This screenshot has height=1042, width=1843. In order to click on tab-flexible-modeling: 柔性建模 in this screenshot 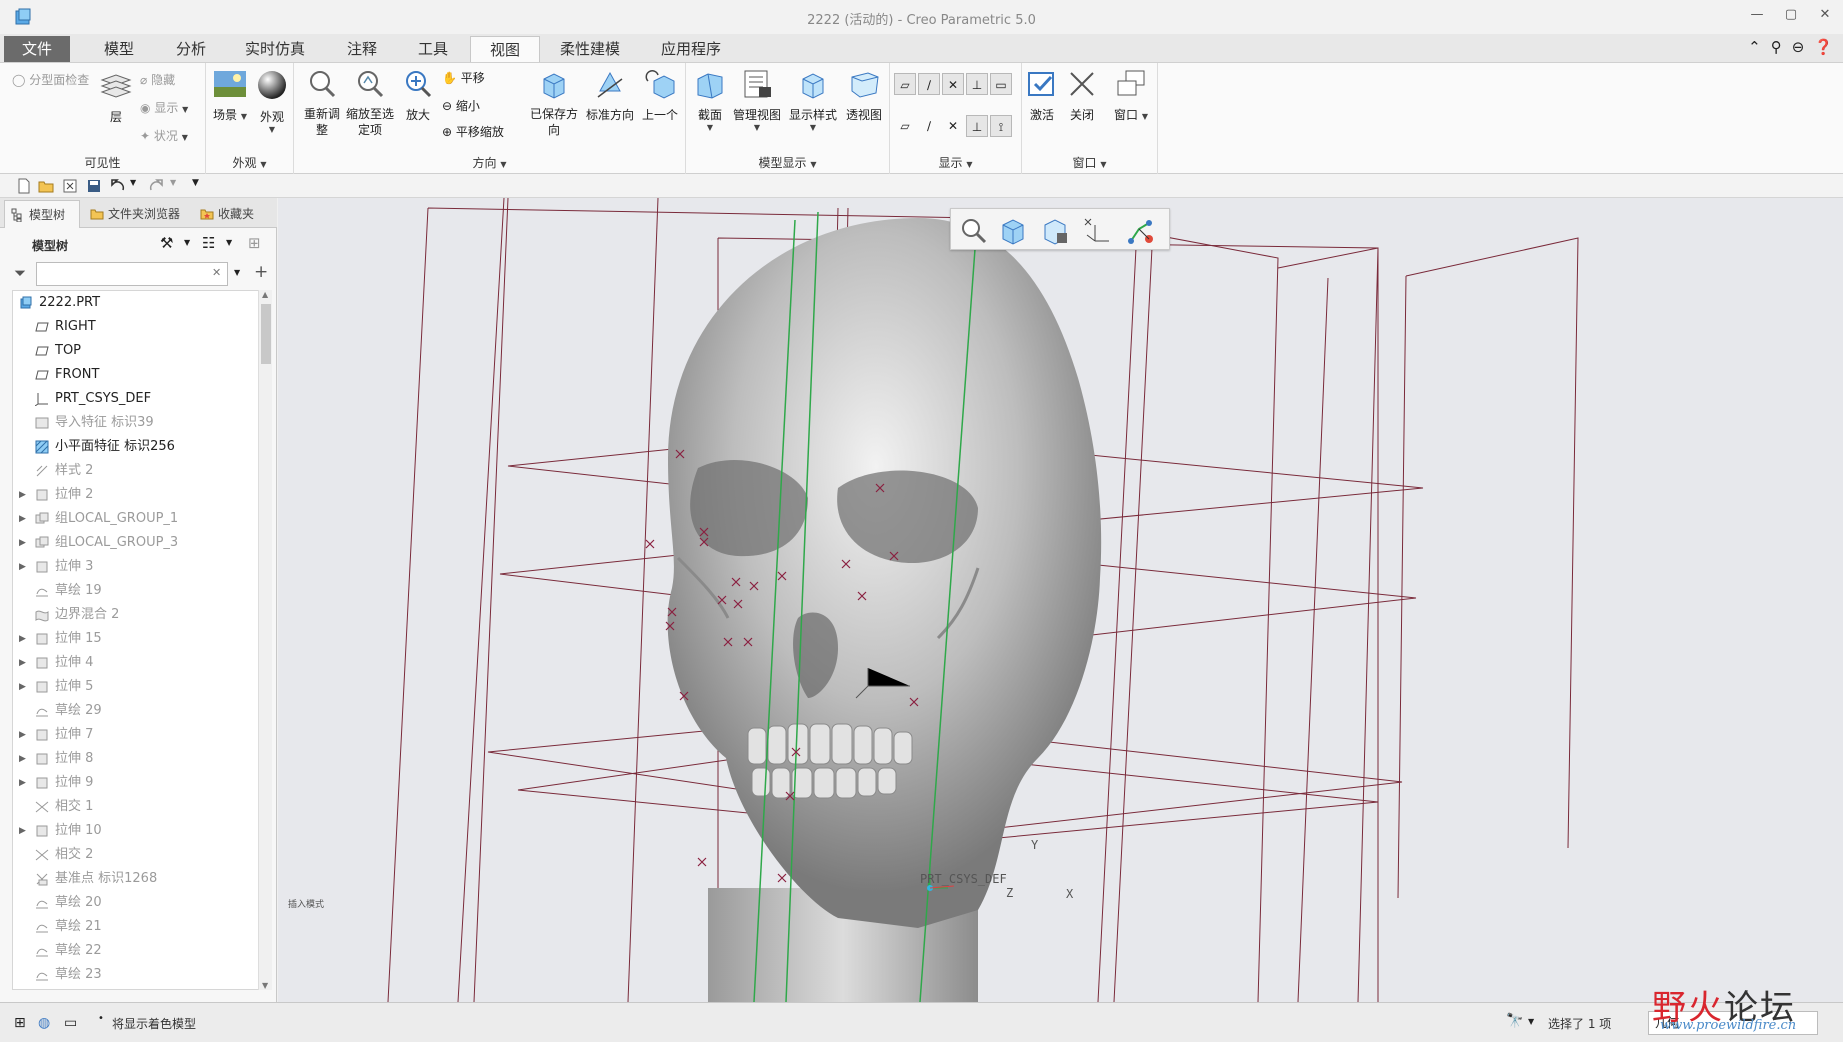, I will do `click(590, 49)`.